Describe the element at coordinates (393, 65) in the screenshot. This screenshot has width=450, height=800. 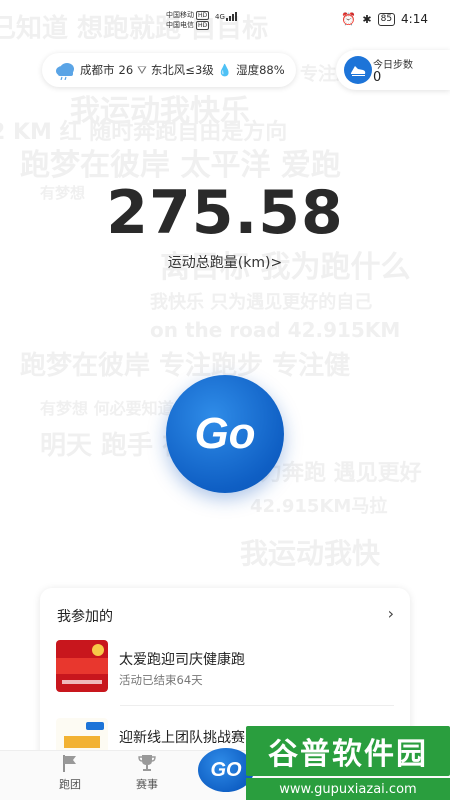
I see `steps-label: 今日步数` at that location.